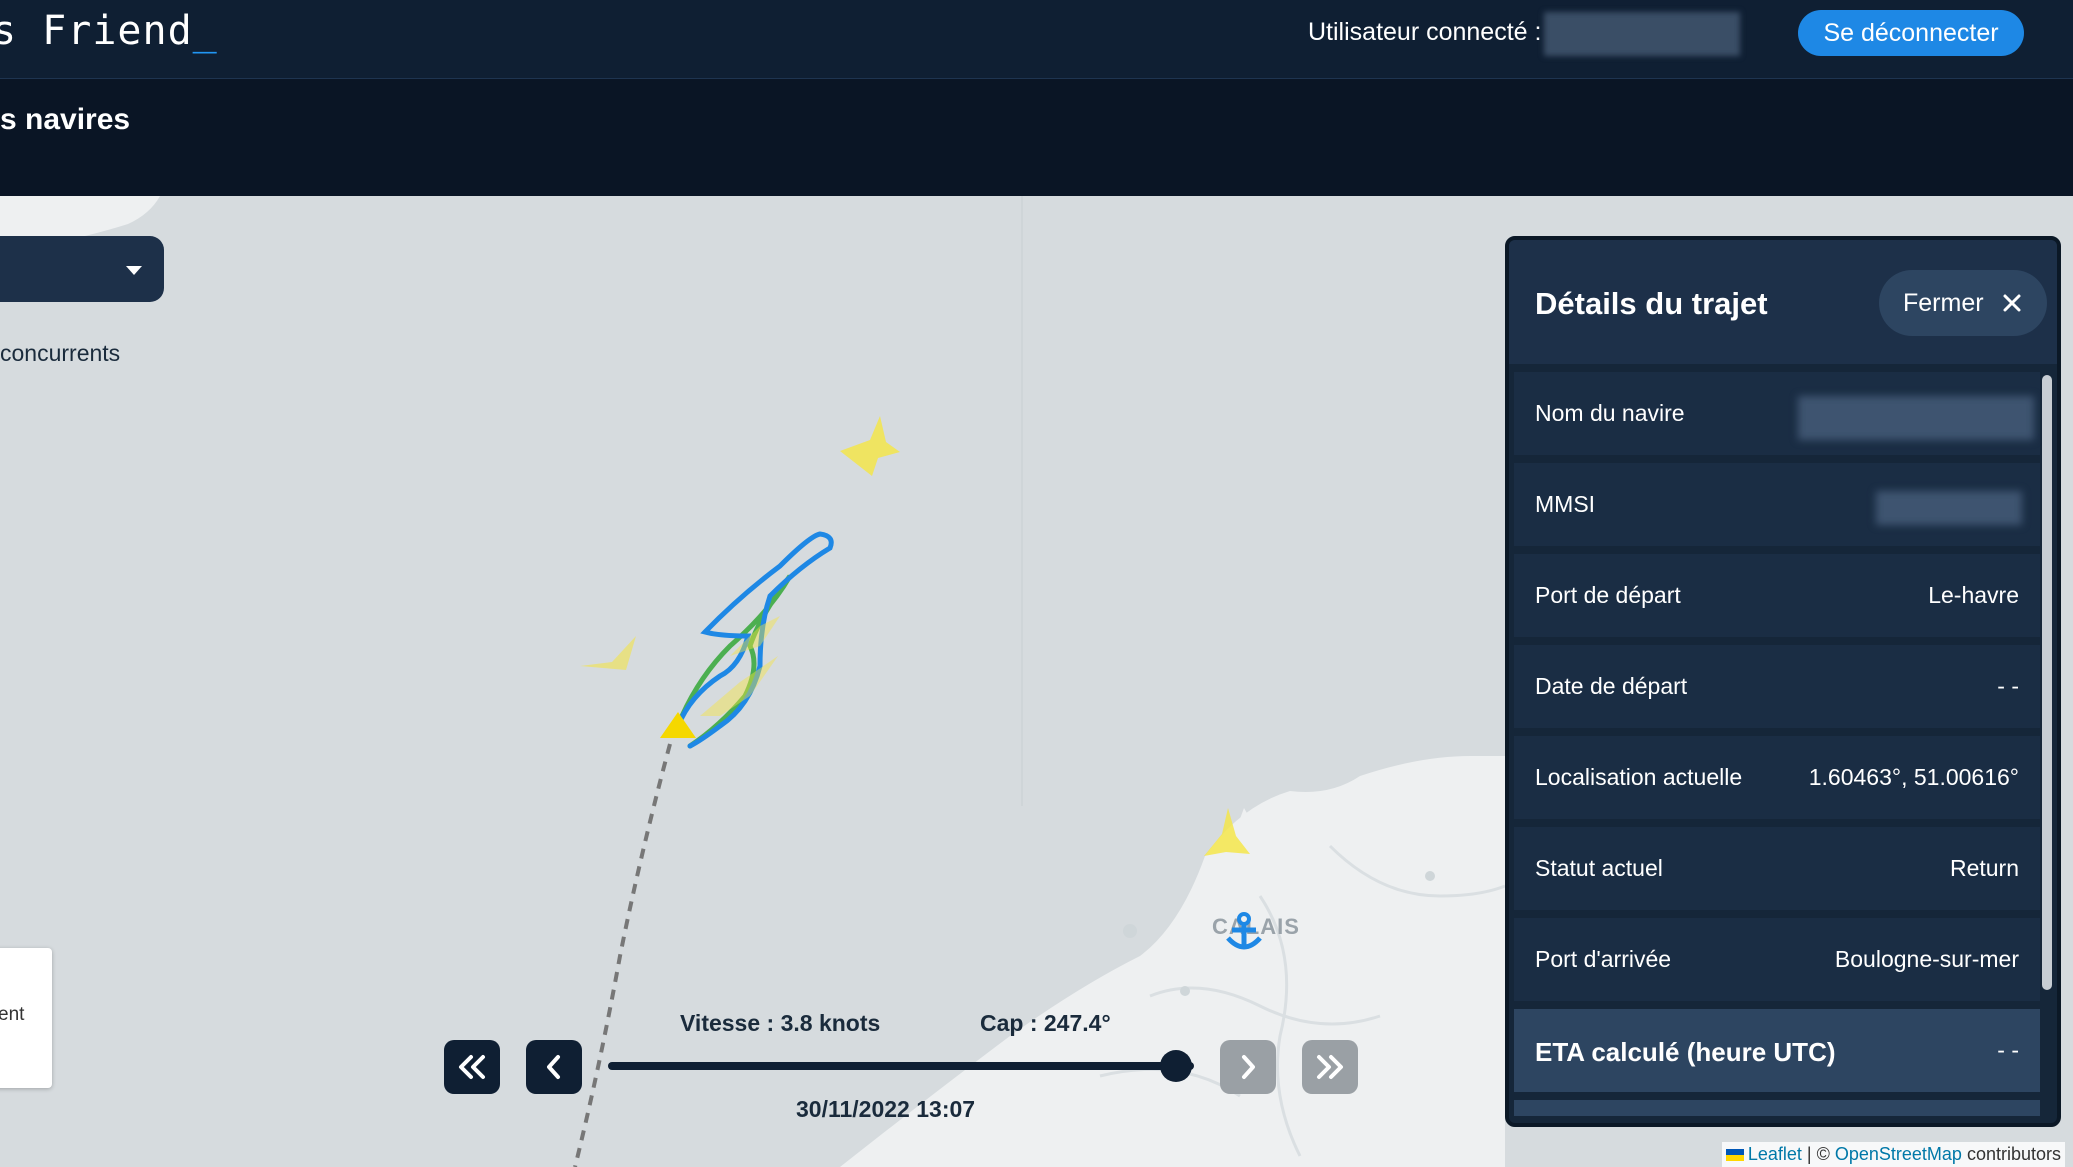  I want to click on map-legend: ent, so click(26, 1018).